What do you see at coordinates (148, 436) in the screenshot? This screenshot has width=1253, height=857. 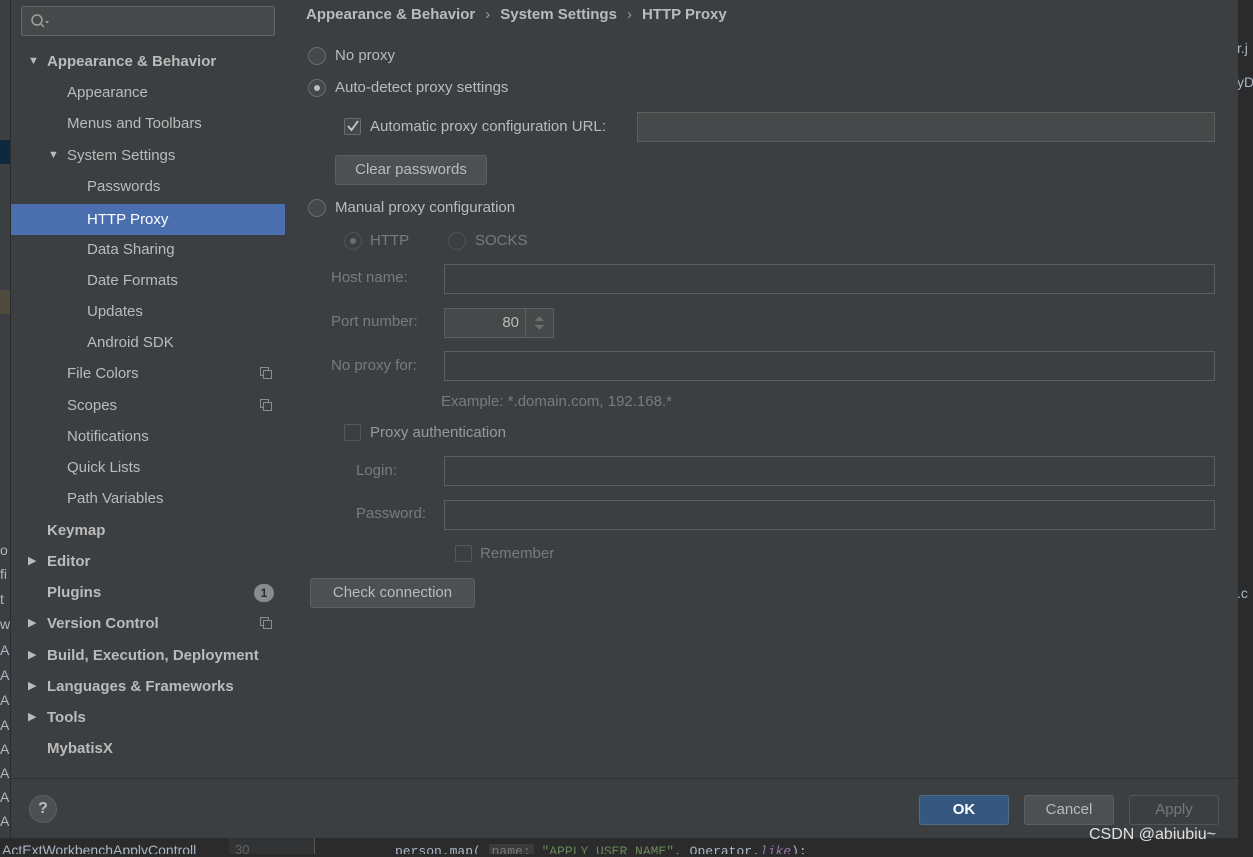 I see `sidebar-item-notifications: Notifications` at bounding box center [148, 436].